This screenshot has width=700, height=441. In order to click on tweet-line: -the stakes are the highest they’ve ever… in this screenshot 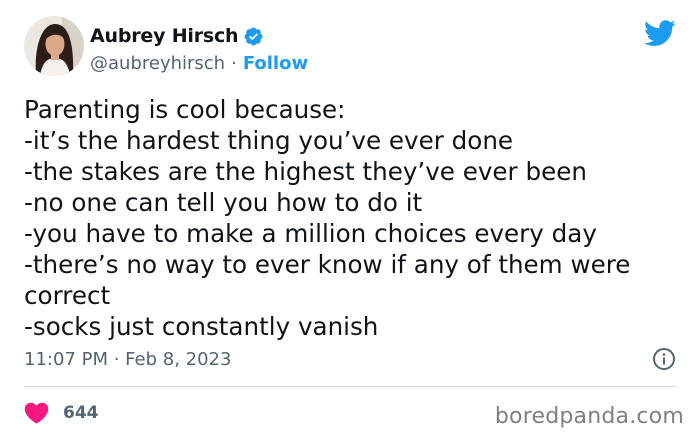, I will do `click(305, 171)`.